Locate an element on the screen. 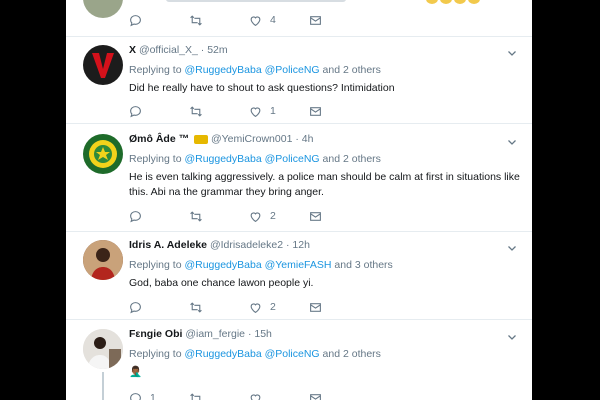 The image size is (600, 400). tweet-header: Ømô Âde ™ @YemiCrown001 · 4h is located at coordinates (325, 141).